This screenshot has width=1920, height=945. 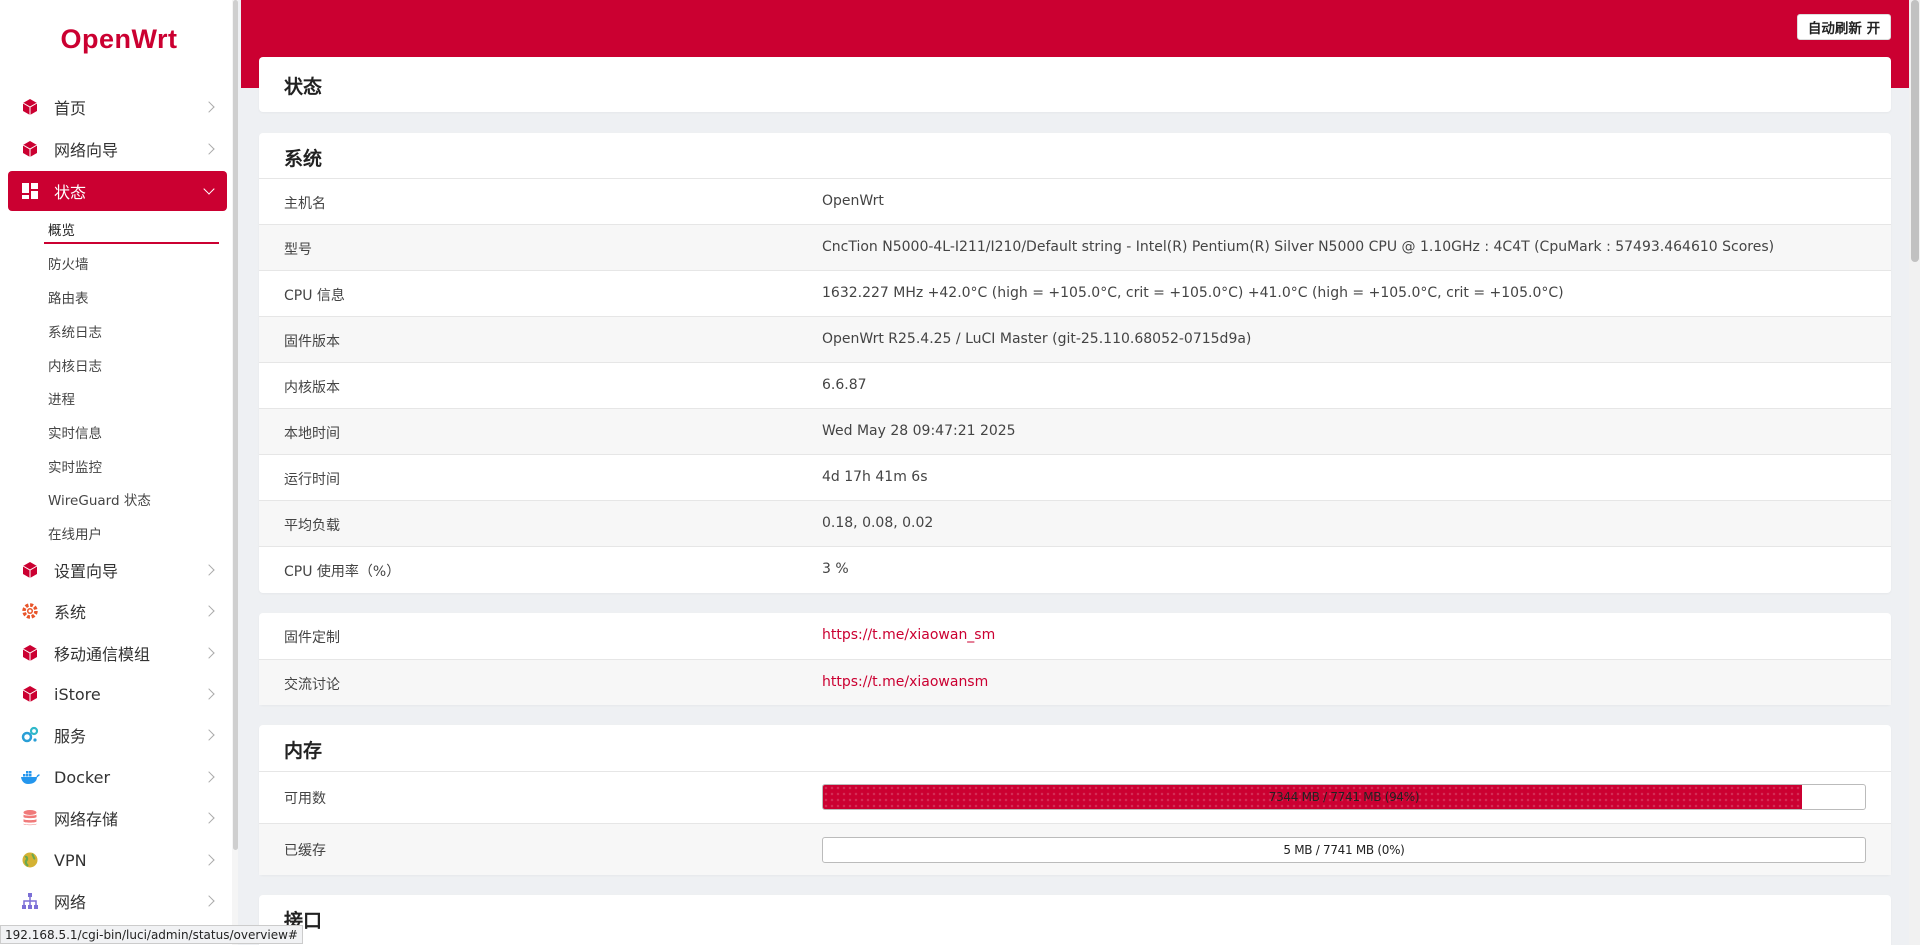 What do you see at coordinates (102, 654) in the screenshot?
I see `sidebar-item-label: 移动通信模组` at bounding box center [102, 654].